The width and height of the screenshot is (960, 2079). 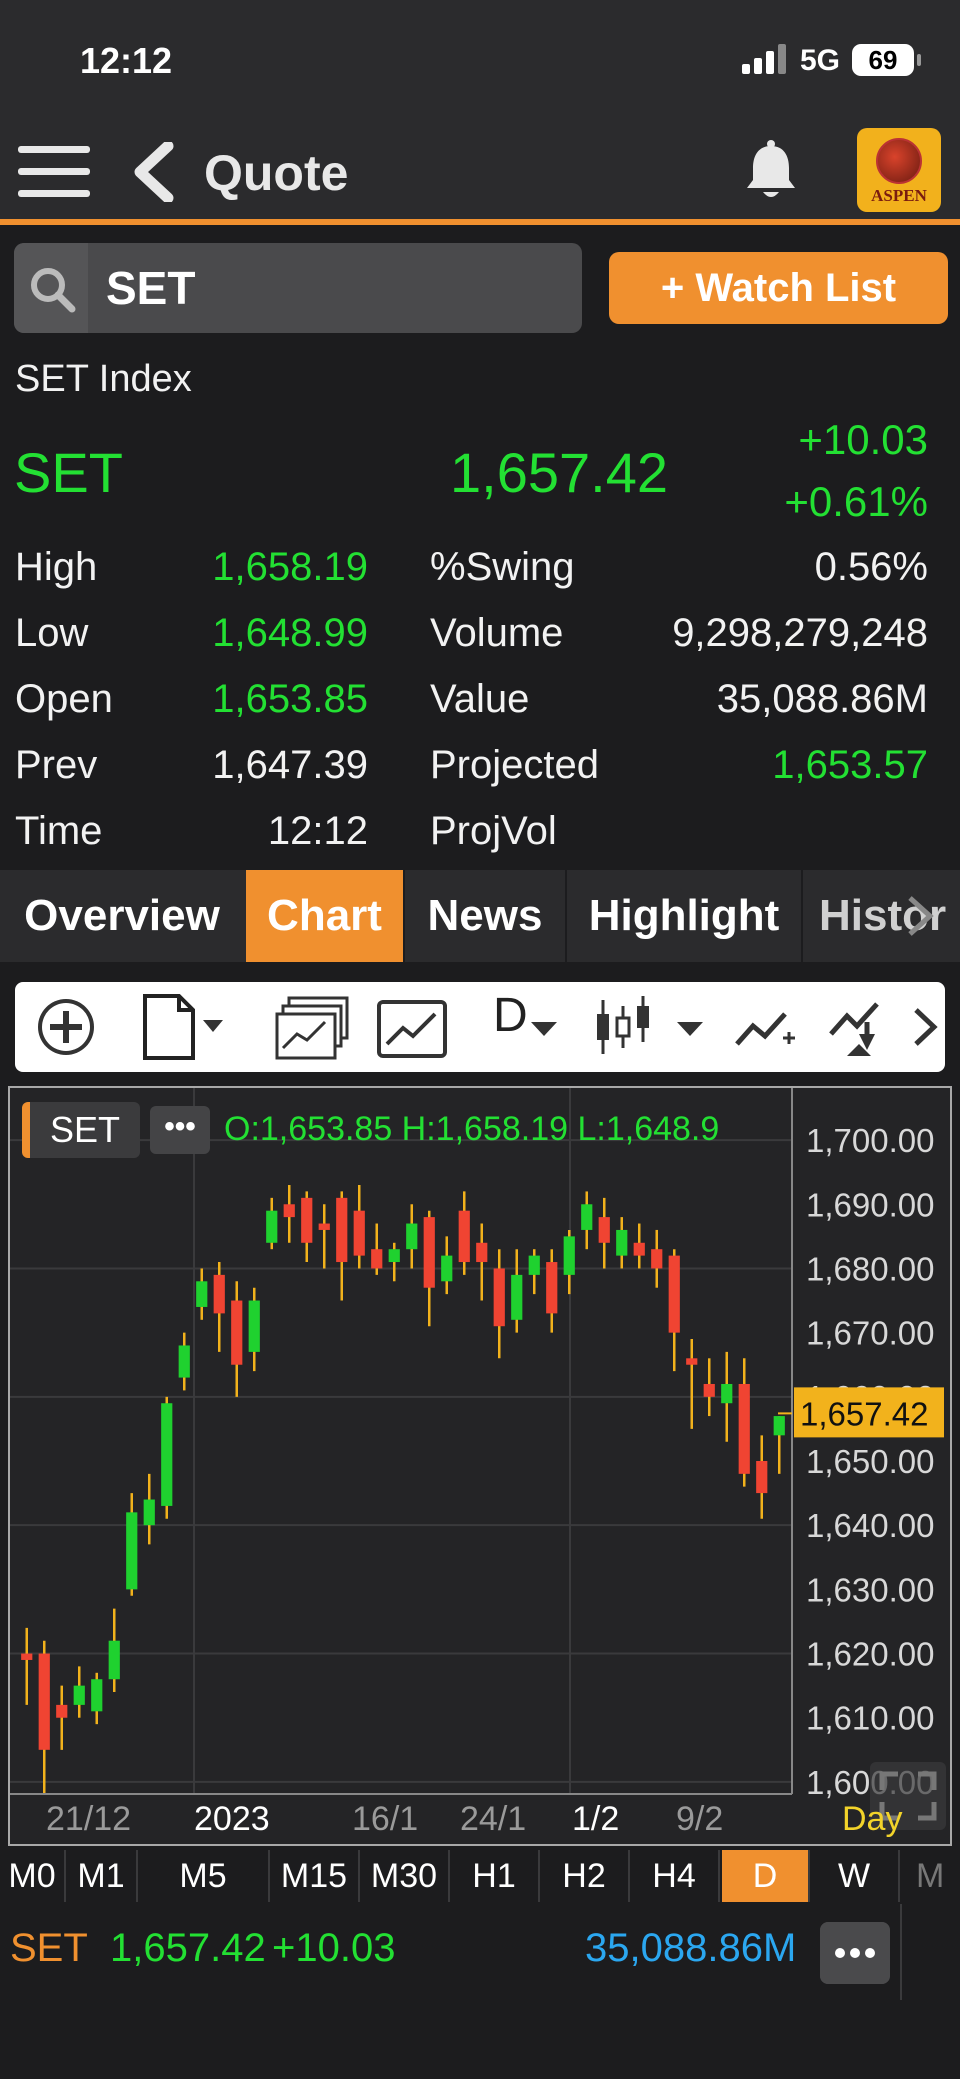 What do you see at coordinates (855, 1876) in the screenshot?
I see `period-w: W` at bounding box center [855, 1876].